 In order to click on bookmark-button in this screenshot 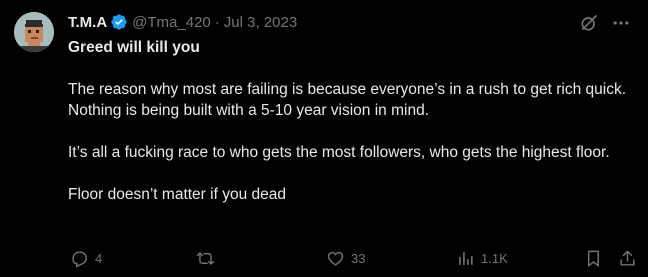, I will do `click(593, 258)`.